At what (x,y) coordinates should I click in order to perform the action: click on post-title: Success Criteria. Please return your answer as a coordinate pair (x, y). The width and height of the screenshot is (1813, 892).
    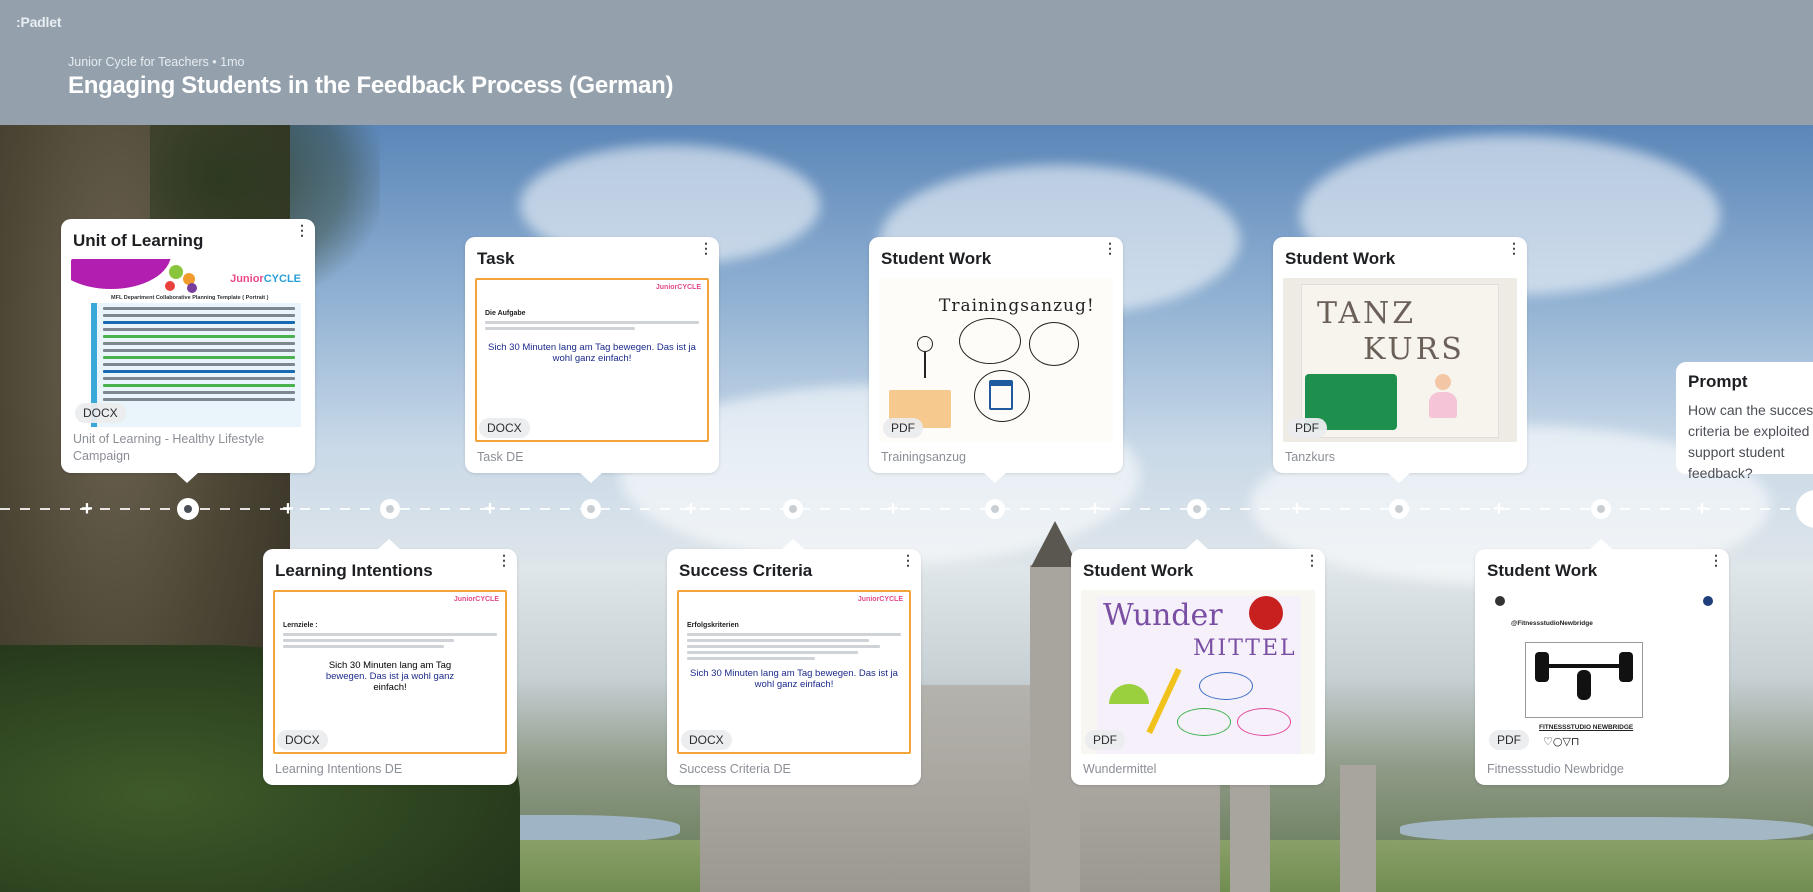
    Looking at the image, I should click on (746, 570).